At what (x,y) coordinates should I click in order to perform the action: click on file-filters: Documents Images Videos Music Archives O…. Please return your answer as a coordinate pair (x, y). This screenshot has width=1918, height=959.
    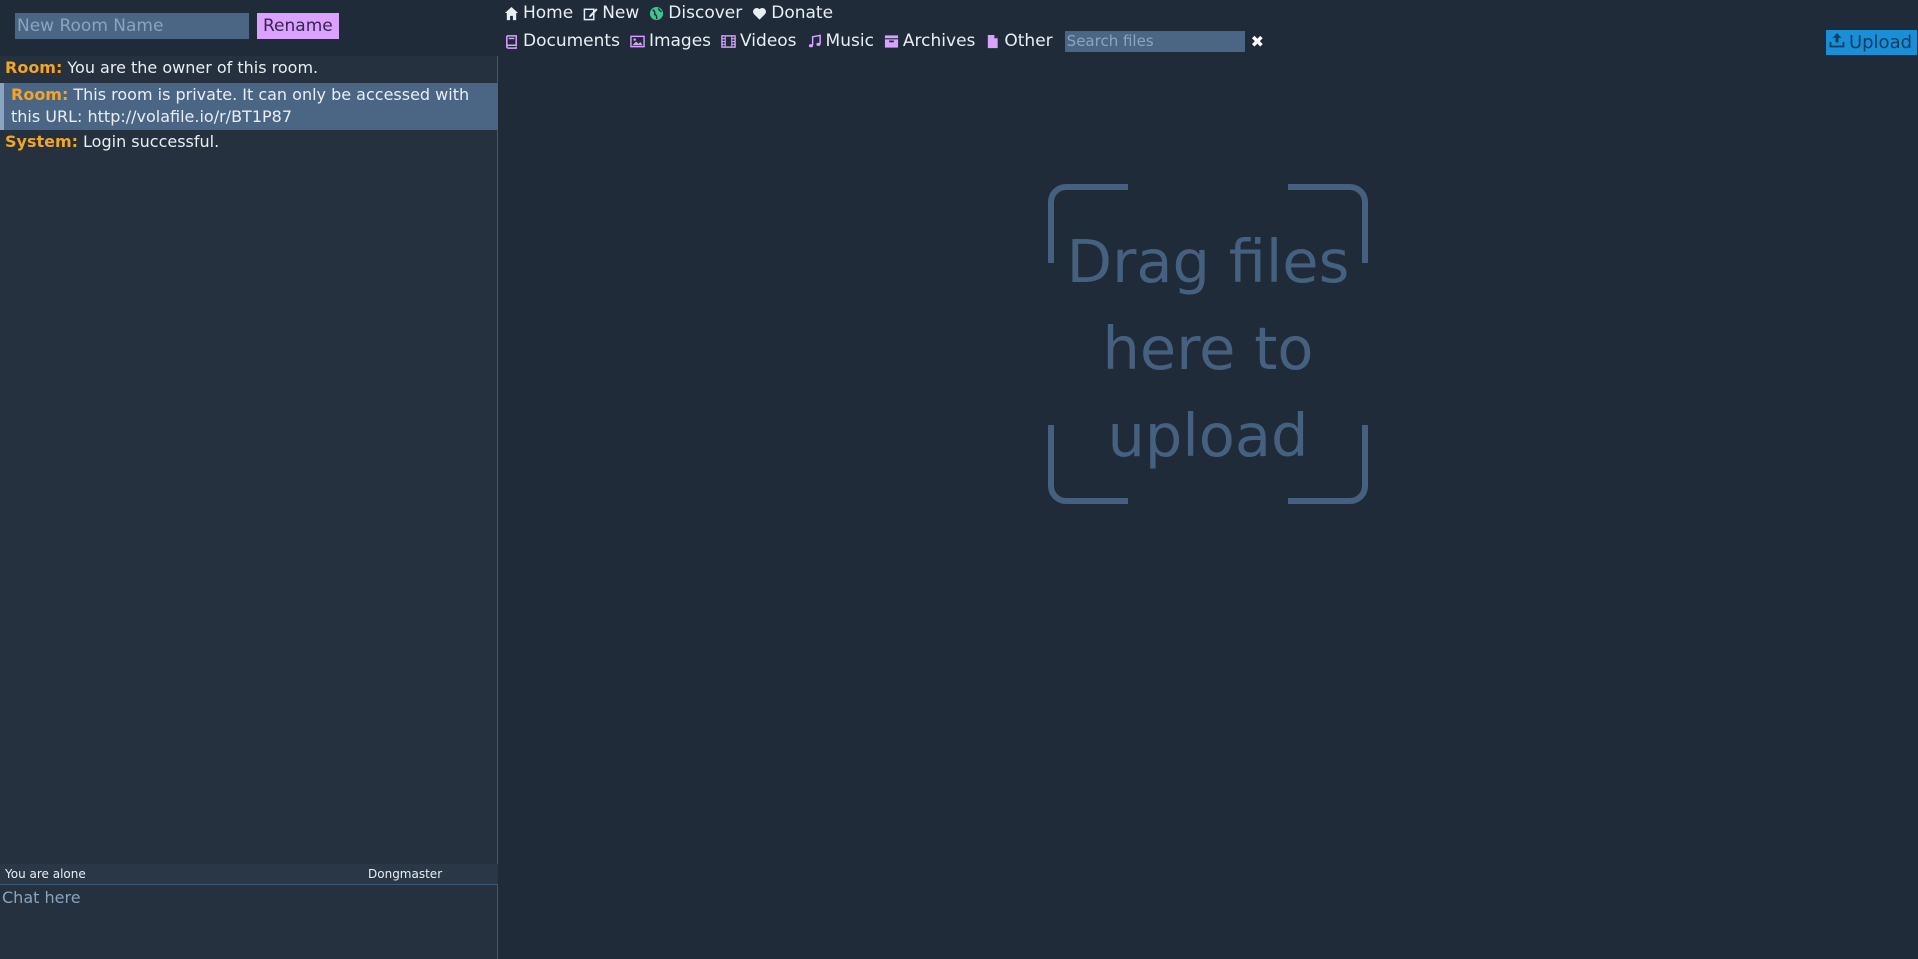
    Looking at the image, I should click on (884, 41).